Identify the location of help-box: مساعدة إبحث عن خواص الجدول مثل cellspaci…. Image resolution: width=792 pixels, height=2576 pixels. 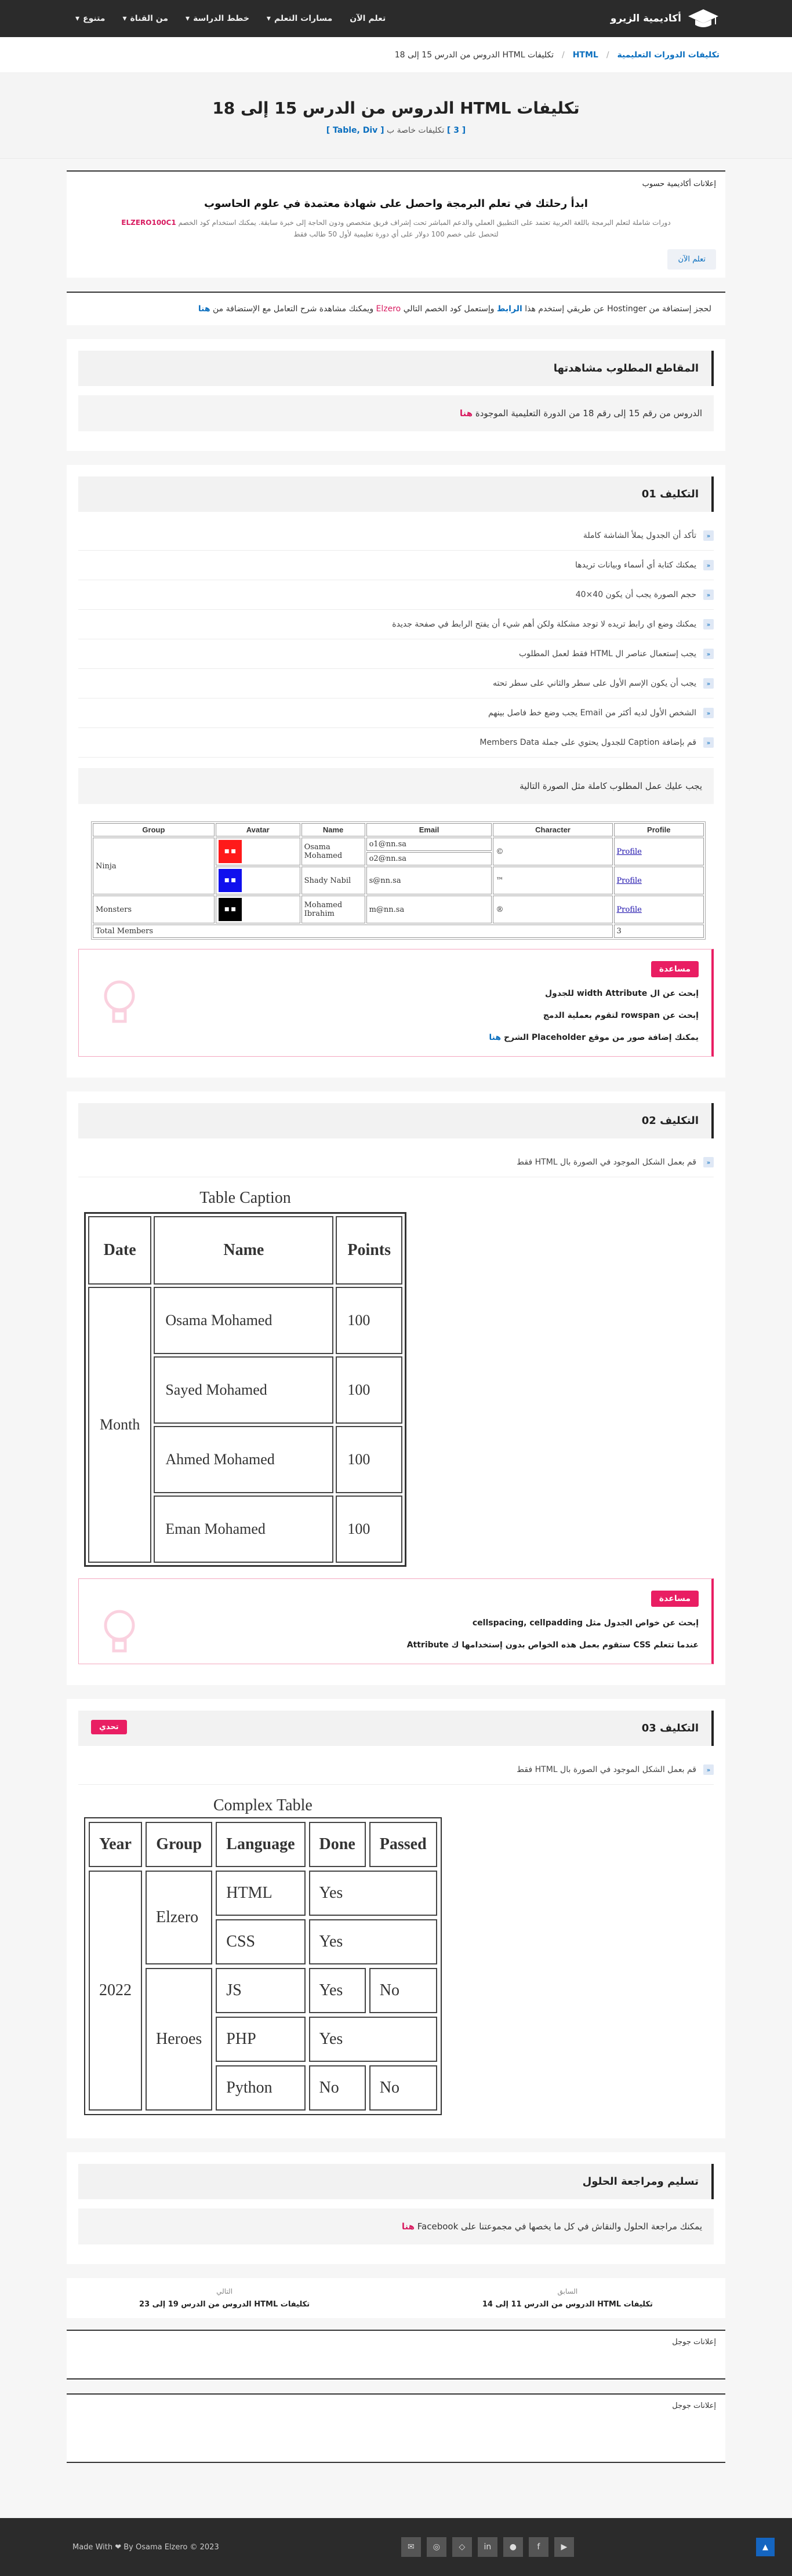
(396, 1621).